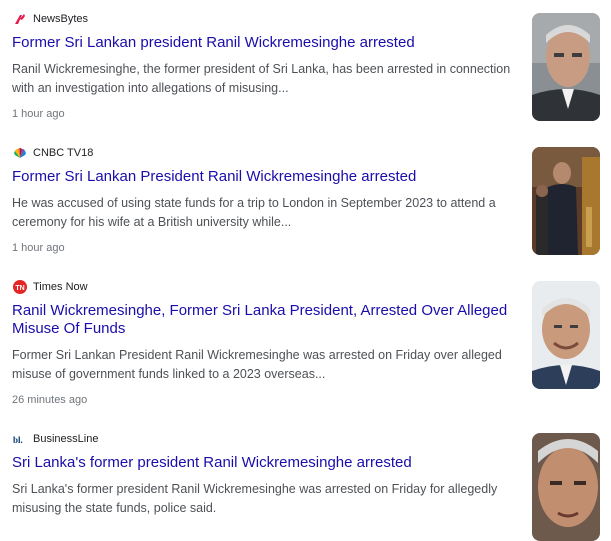 The width and height of the screenshot is (611, 541). Describe the element at coordinates (66, 439) in the screenshot. I see `source-name: BusinessLine` at that location.